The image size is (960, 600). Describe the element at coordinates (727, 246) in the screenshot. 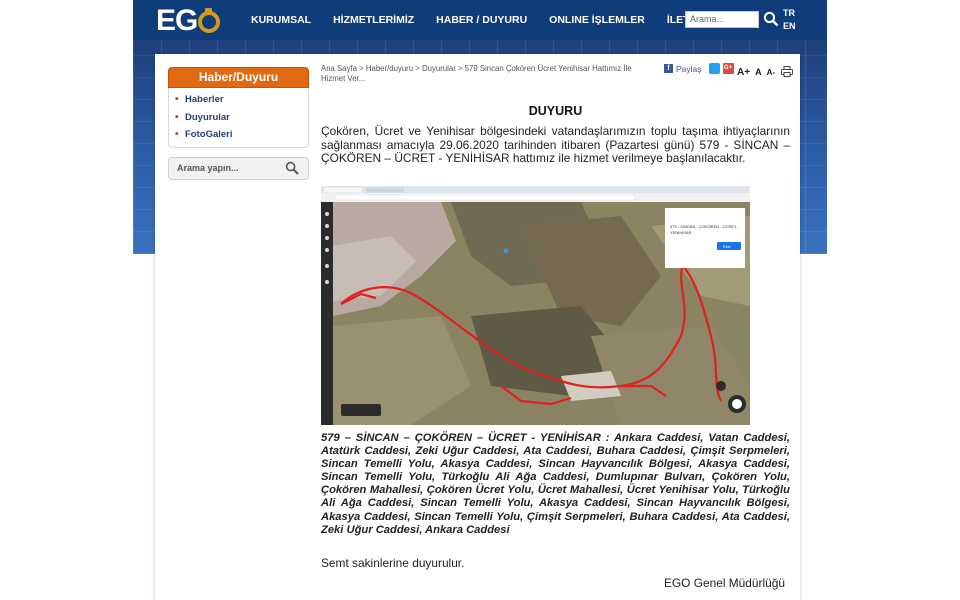

I see `map-popup-button: Ekle` at that location.